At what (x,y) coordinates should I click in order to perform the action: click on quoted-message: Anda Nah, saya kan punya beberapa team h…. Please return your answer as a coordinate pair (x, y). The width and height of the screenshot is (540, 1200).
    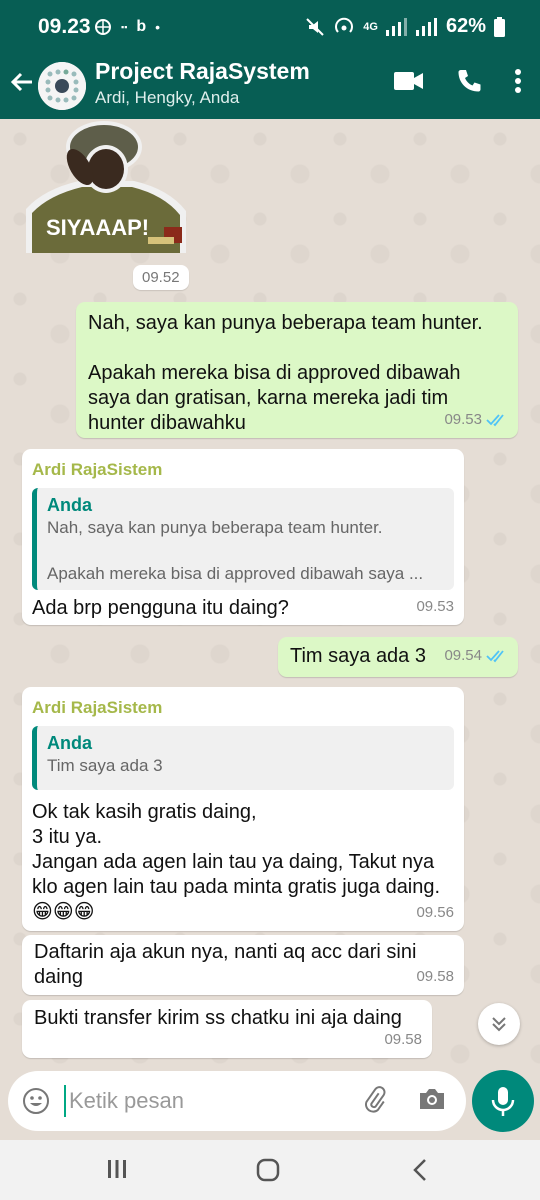
    Looking at the image, I should click on (243, 539).